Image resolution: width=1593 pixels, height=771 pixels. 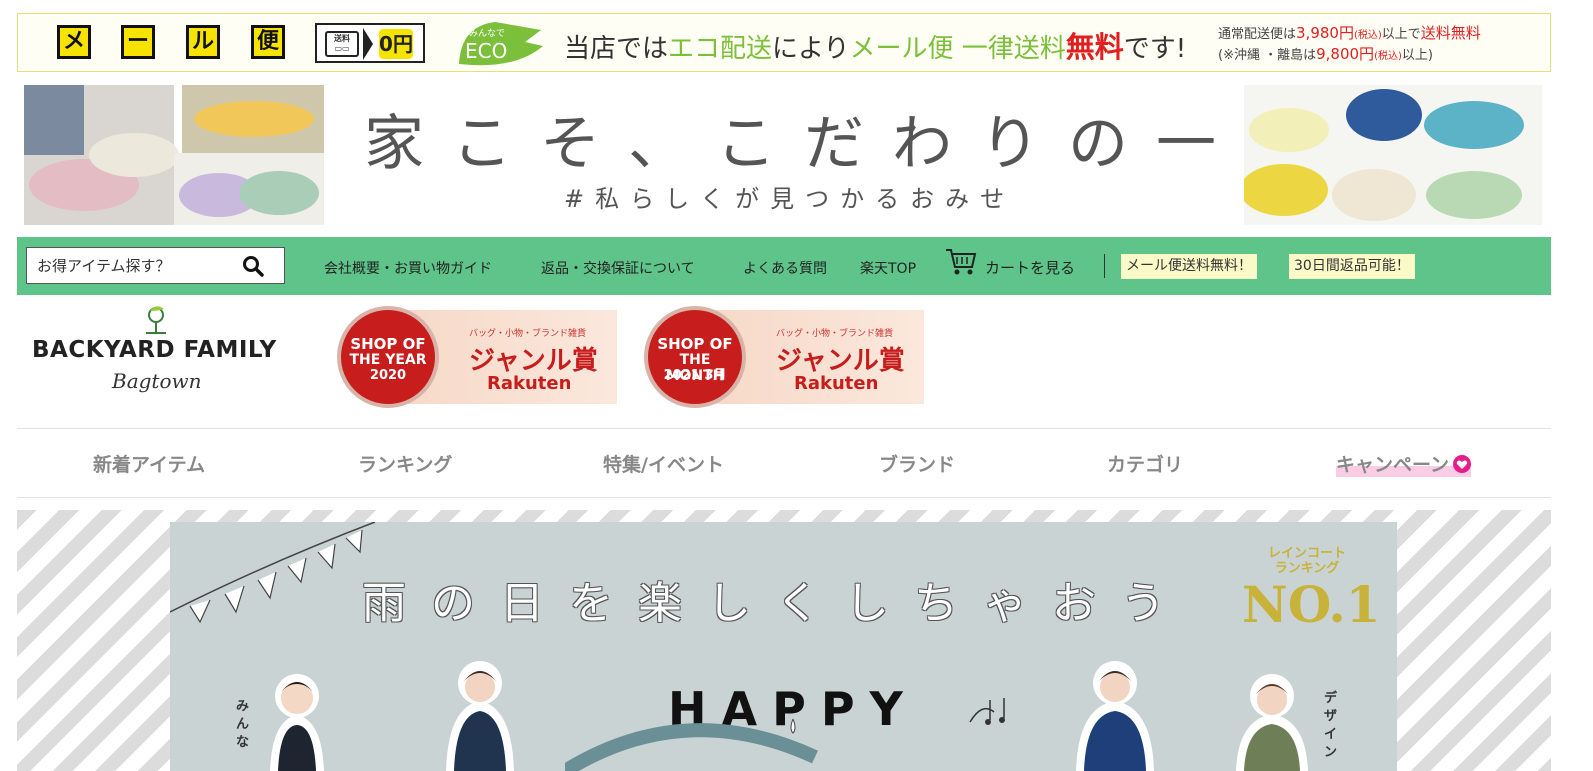 I want to click on category-nav: 新着アイテム ランキング 特集/イベント ブランド カテゴリ キャンペーン, so click(x=784, y=463).